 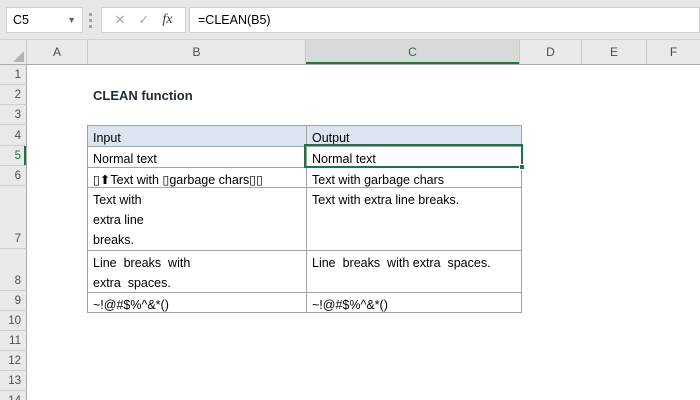 I want to click on row-header-9: 9, so click(x=13, y=301).